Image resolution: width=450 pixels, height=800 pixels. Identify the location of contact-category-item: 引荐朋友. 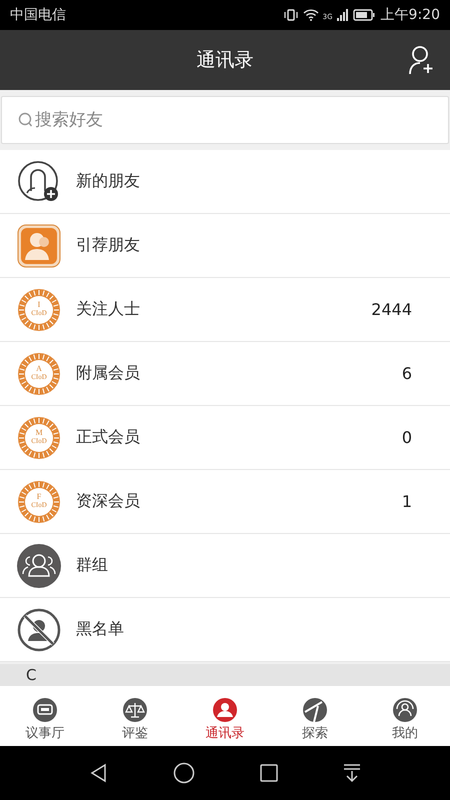
(225, 246).